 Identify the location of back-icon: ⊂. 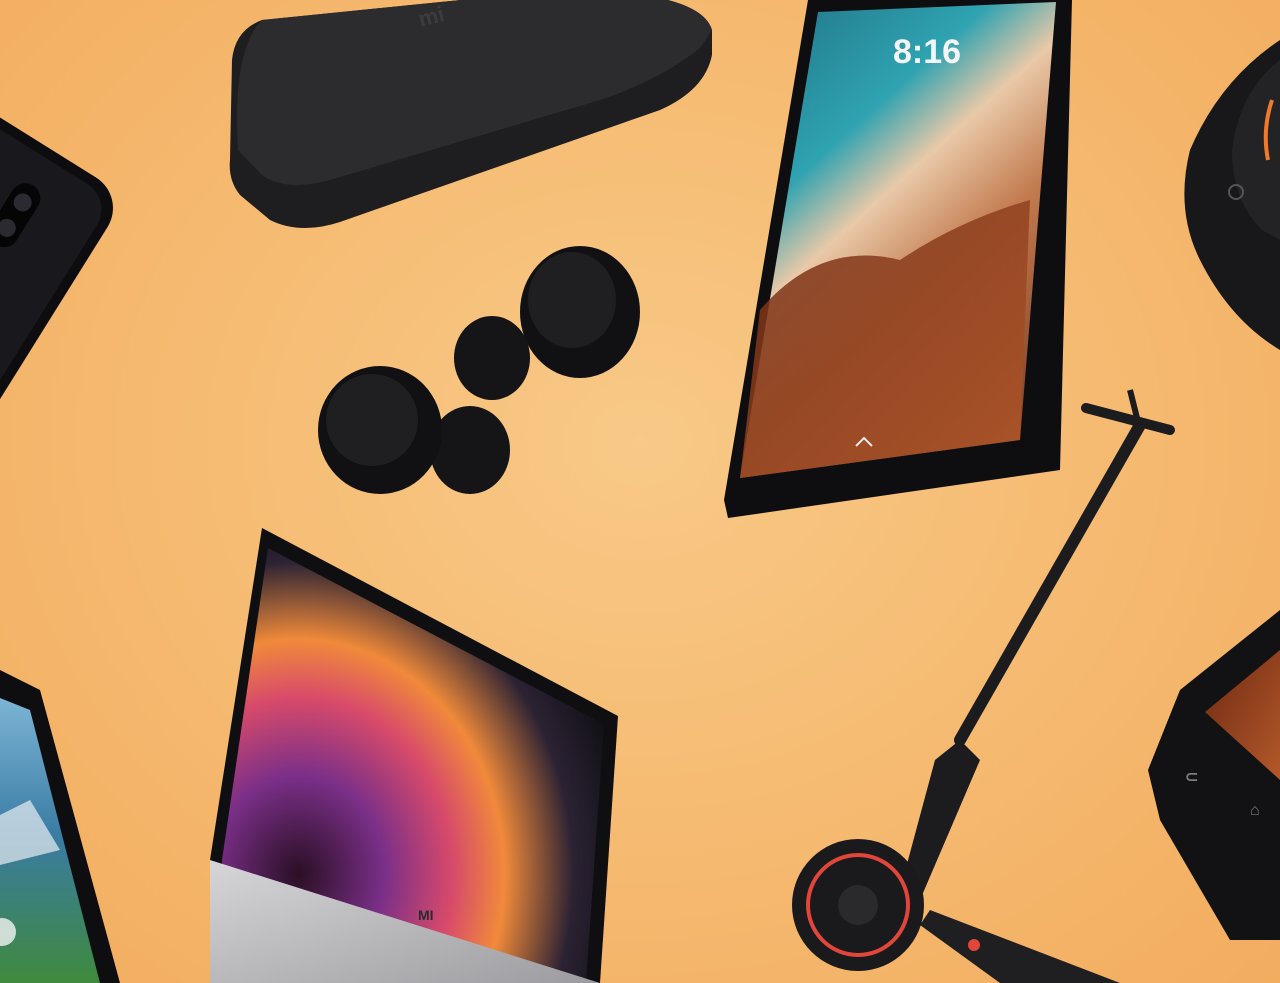
(1191, 777).